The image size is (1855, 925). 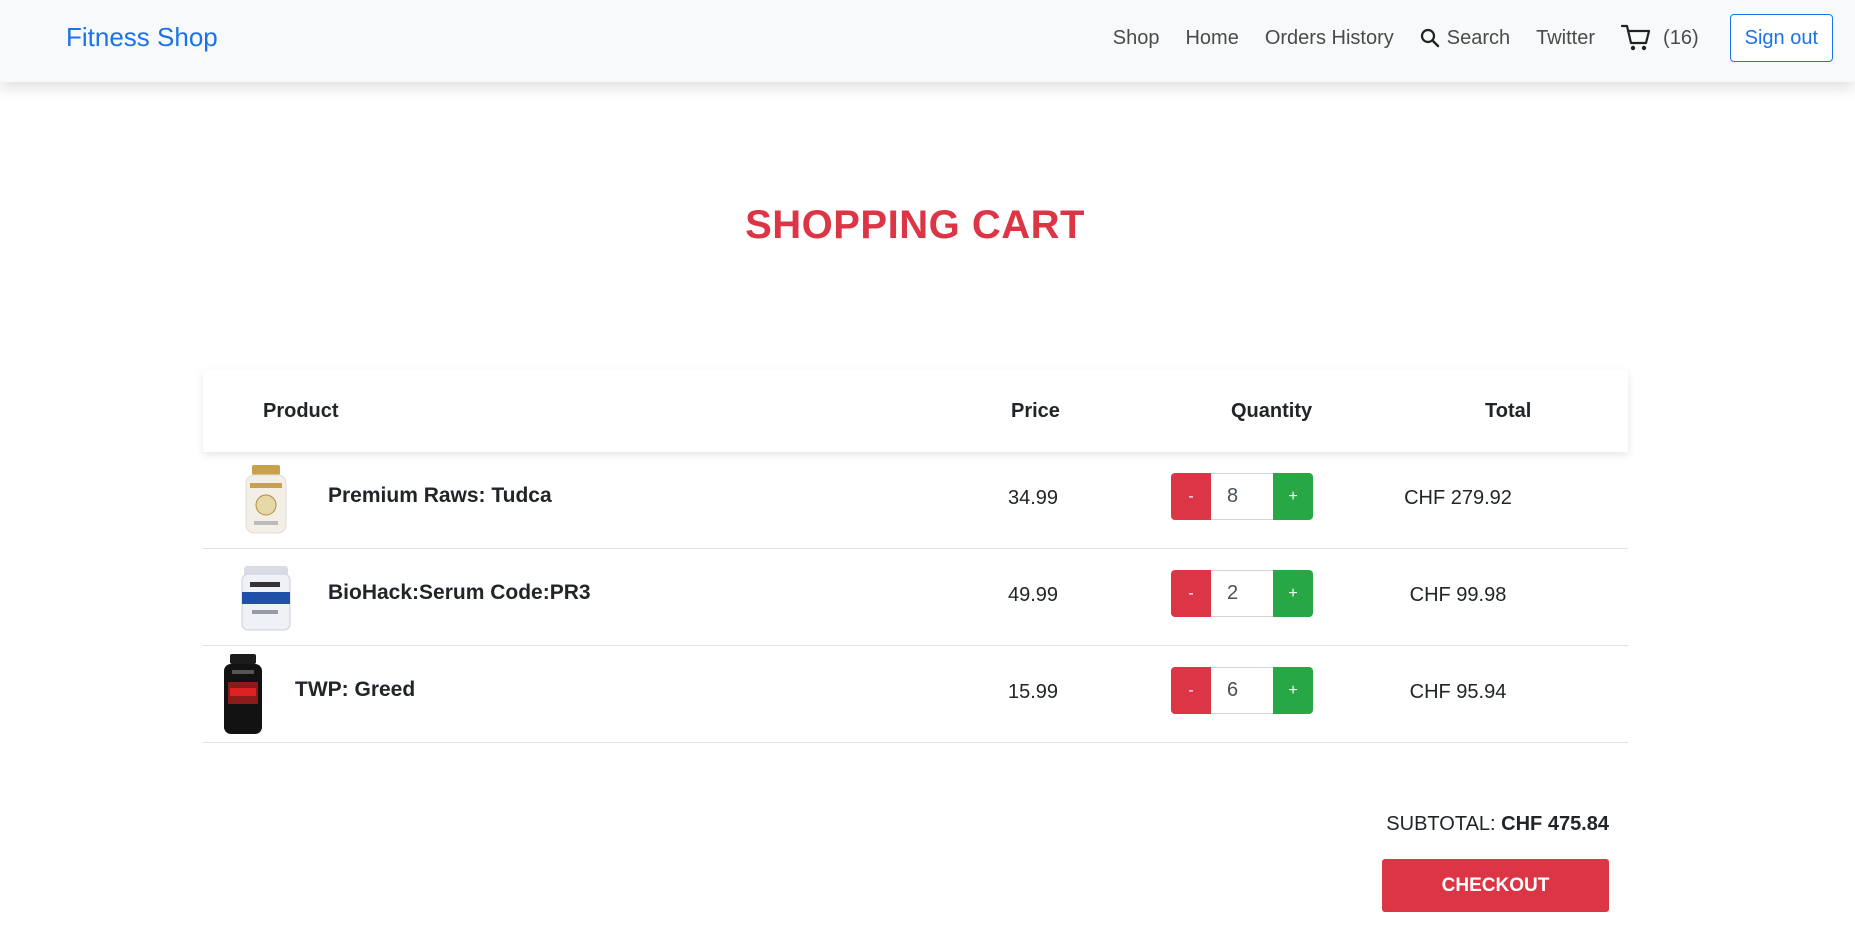 I want to click on nav-cart-link: (16), so click(x=1660, y=38).